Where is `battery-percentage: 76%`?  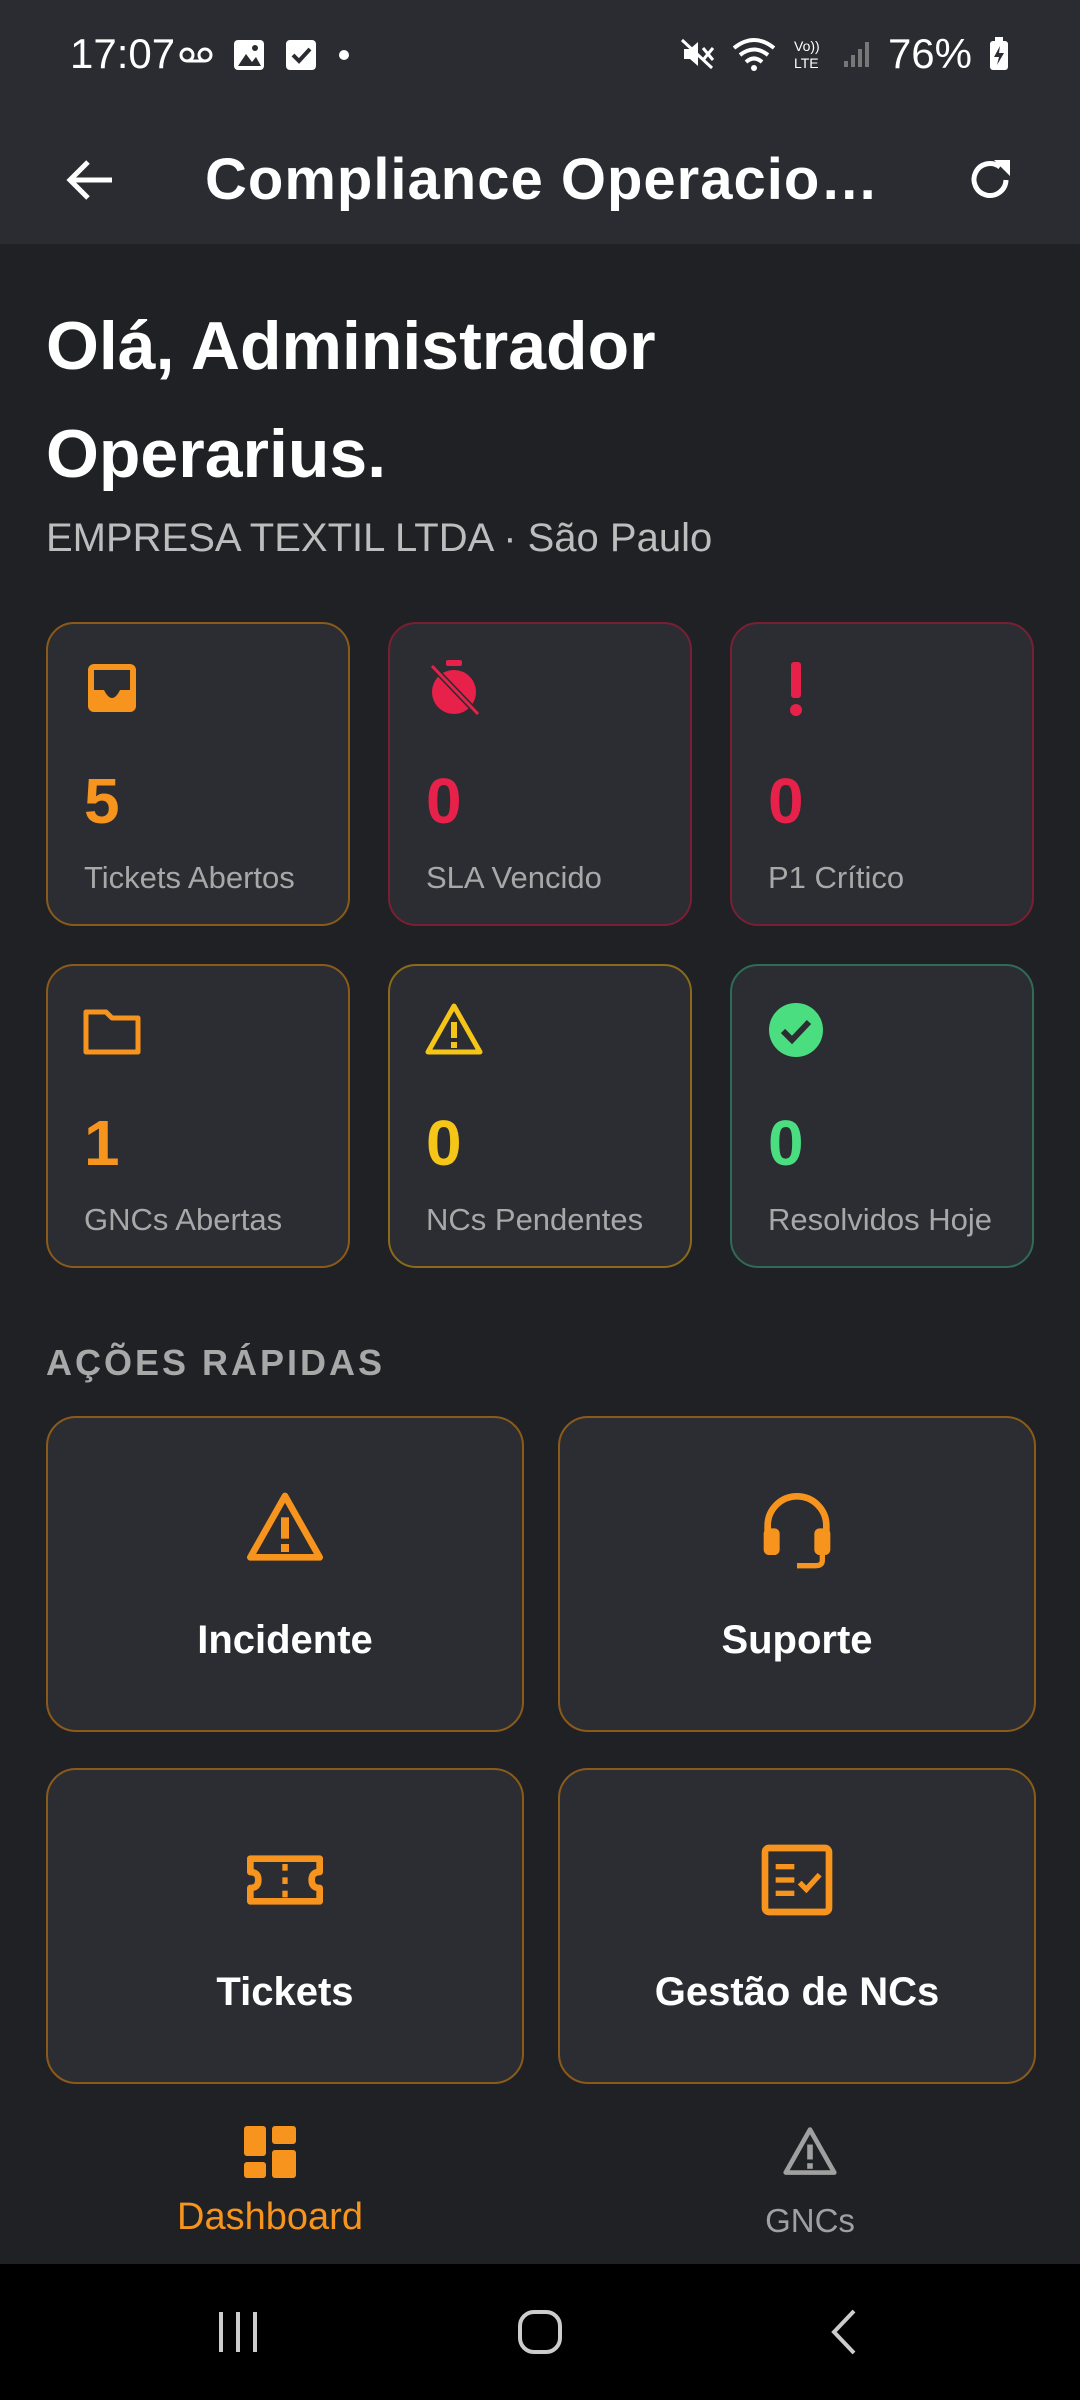 battery-percentage: 76% is located at coordinates (929, 53).